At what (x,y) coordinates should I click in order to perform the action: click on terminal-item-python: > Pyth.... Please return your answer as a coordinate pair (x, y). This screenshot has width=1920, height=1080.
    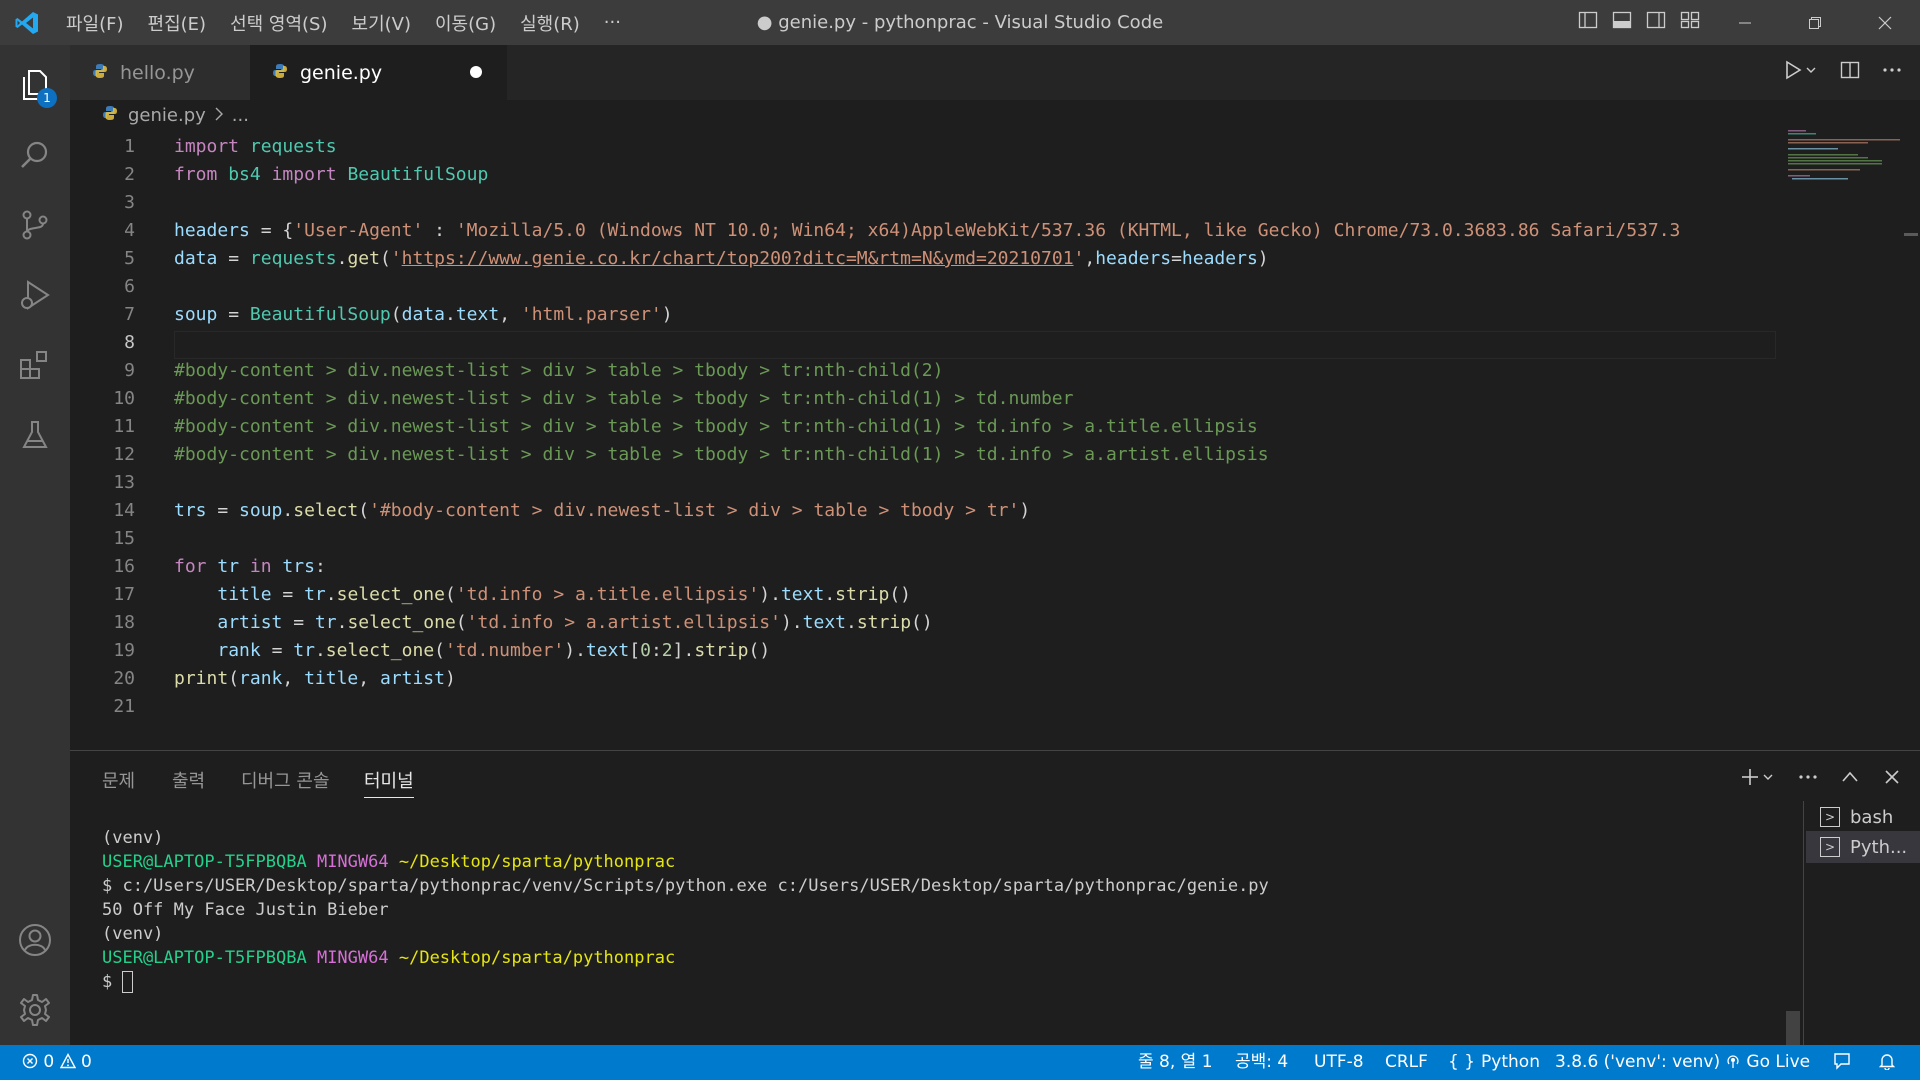
    Looking at the image, I should click on (1863, 847).